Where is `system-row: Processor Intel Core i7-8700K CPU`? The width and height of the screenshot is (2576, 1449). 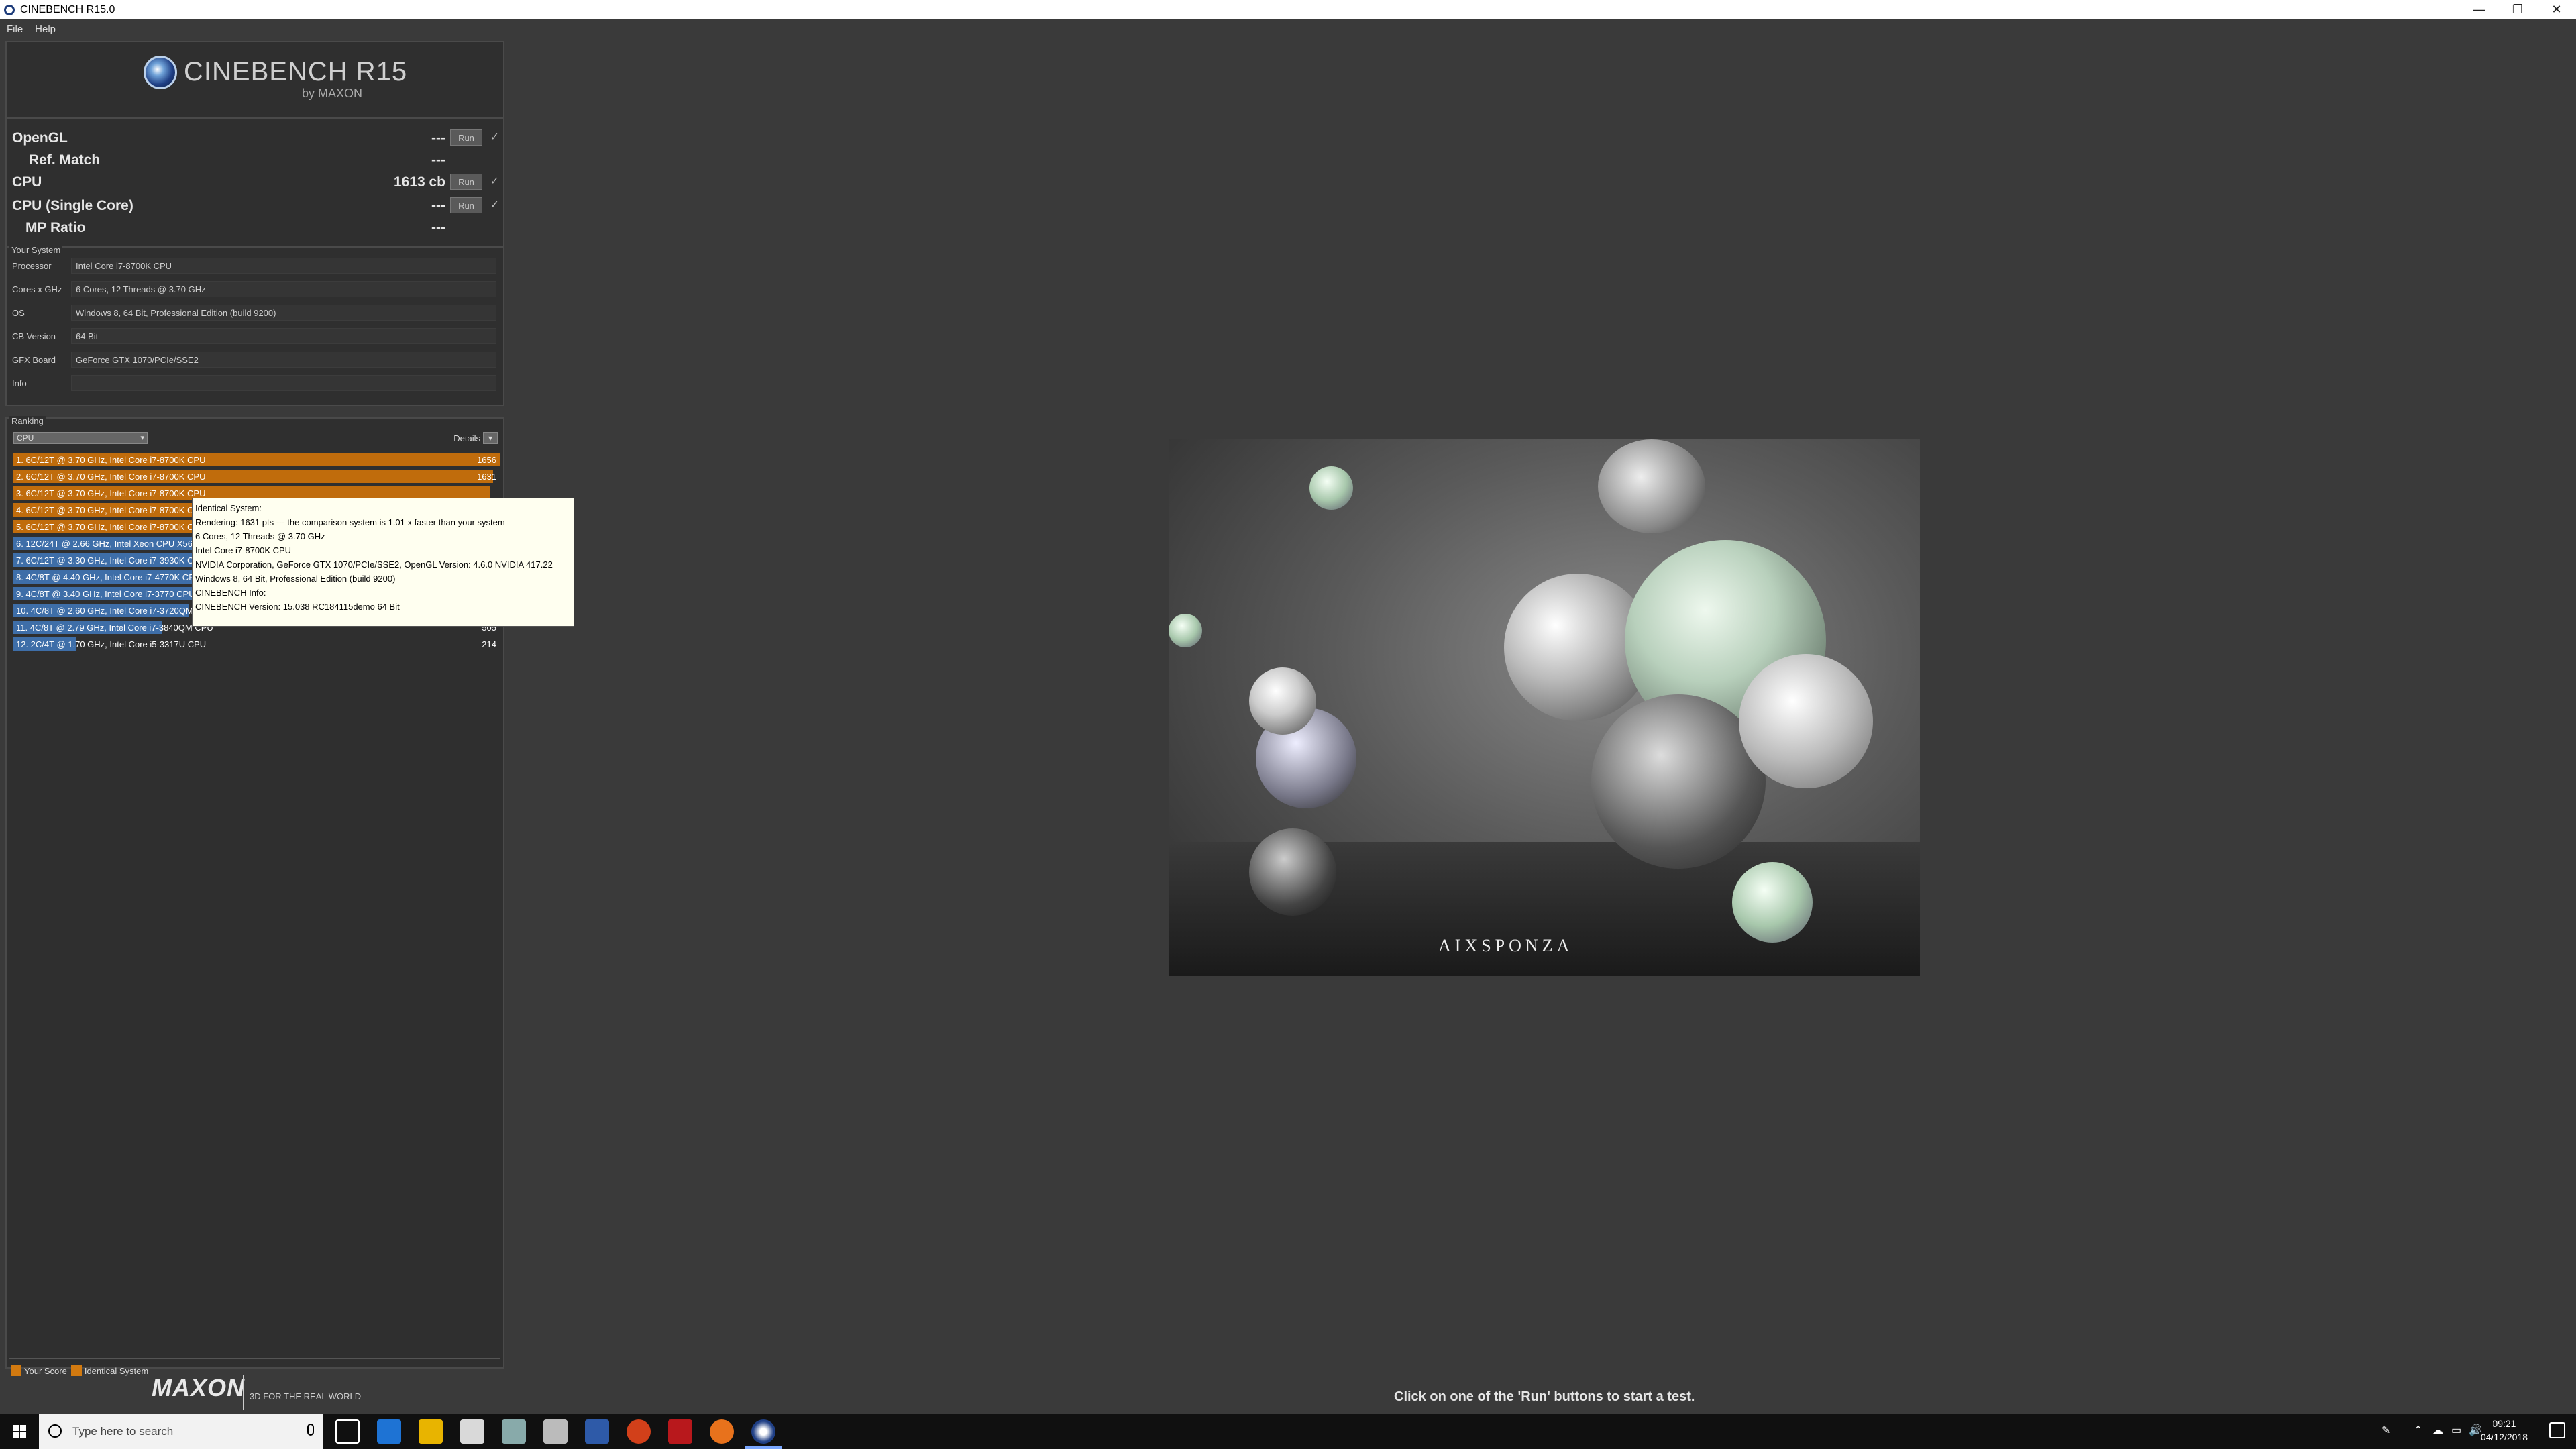 system-row: Processor Intel Core i7-8700K CPU is located at coordinates (255, 266).